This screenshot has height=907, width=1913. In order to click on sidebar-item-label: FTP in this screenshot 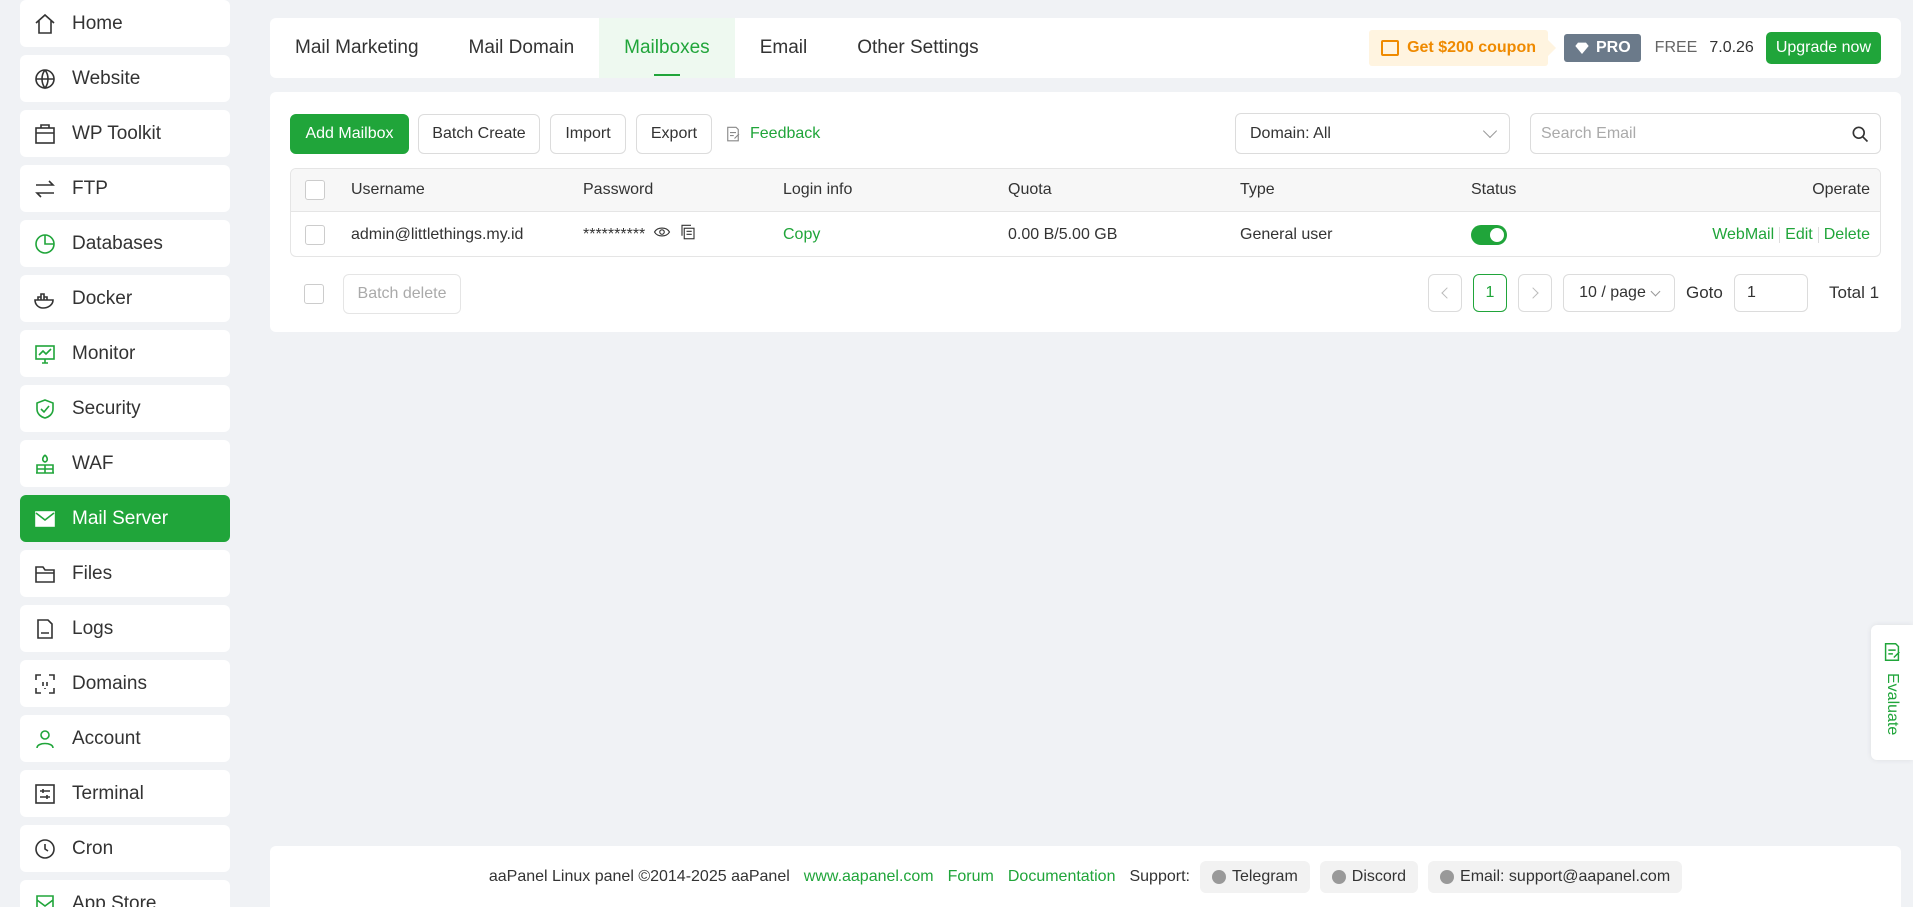, I will do `click(90, 188)`.